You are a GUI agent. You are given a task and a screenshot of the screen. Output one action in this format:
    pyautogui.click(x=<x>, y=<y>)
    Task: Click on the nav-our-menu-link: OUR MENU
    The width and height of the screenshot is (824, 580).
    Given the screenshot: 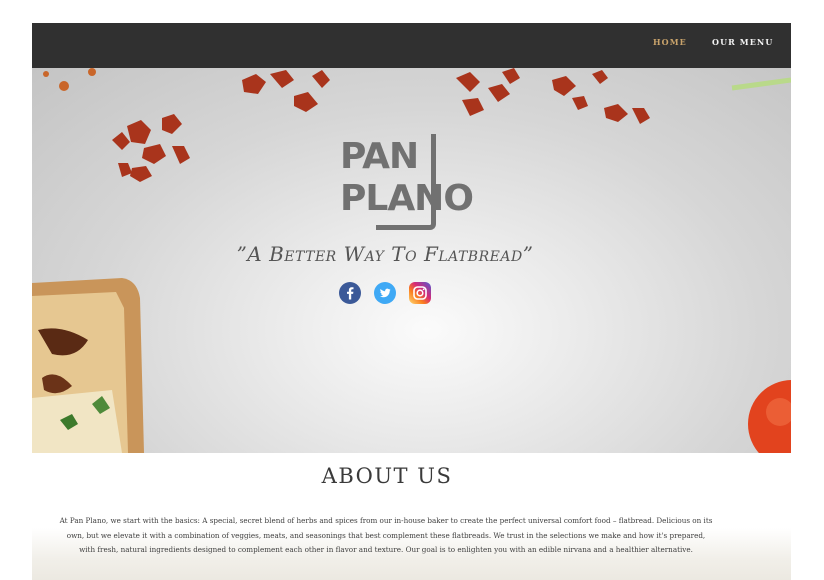 What is the action you would take?
    pyautogui.click(x=742, y=42)
    